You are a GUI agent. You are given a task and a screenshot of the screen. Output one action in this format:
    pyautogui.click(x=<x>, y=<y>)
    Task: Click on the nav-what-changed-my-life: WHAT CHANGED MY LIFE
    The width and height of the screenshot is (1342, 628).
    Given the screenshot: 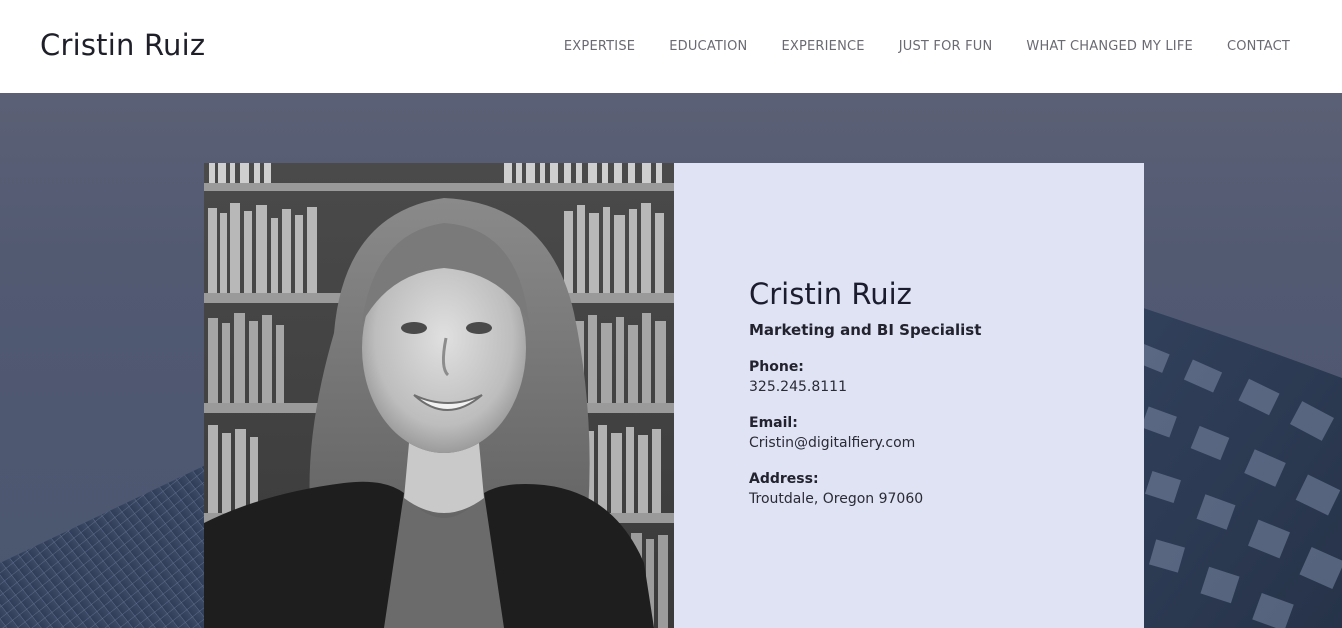 What is the action you would take?
    pyautogui.click(x=1109, y=46)
    